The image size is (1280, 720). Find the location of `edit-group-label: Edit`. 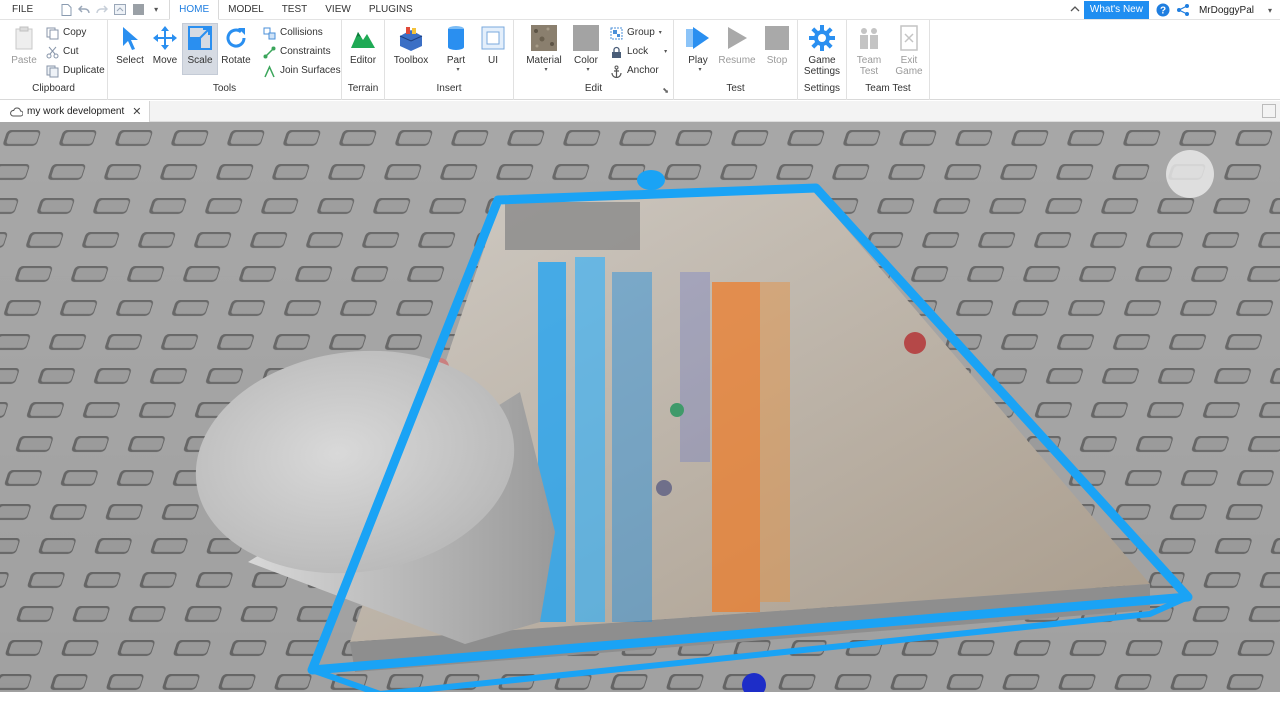

edit-group-label: Edit is located at coordinates (593, 88).